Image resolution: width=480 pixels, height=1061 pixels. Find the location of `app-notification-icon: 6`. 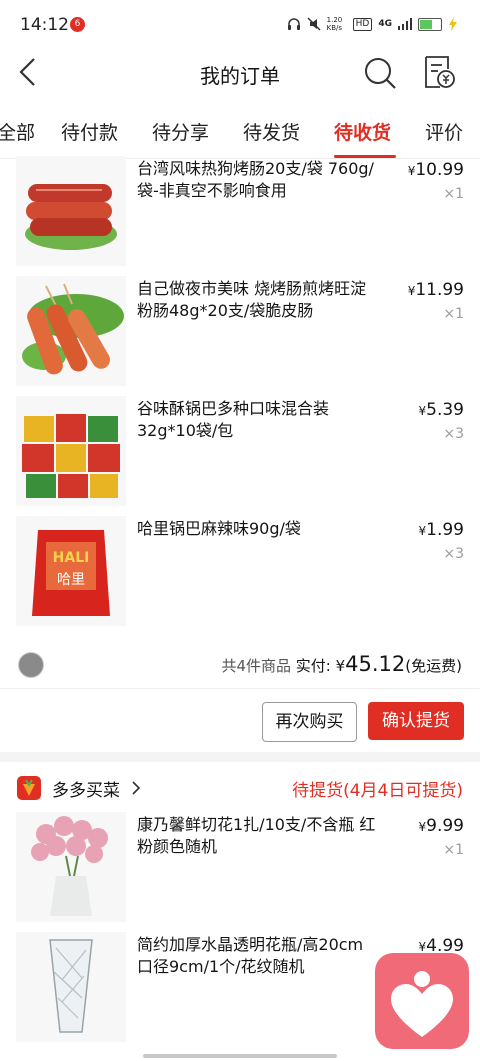

app-notification-icon: 6 is located at coordinates (77, 24).